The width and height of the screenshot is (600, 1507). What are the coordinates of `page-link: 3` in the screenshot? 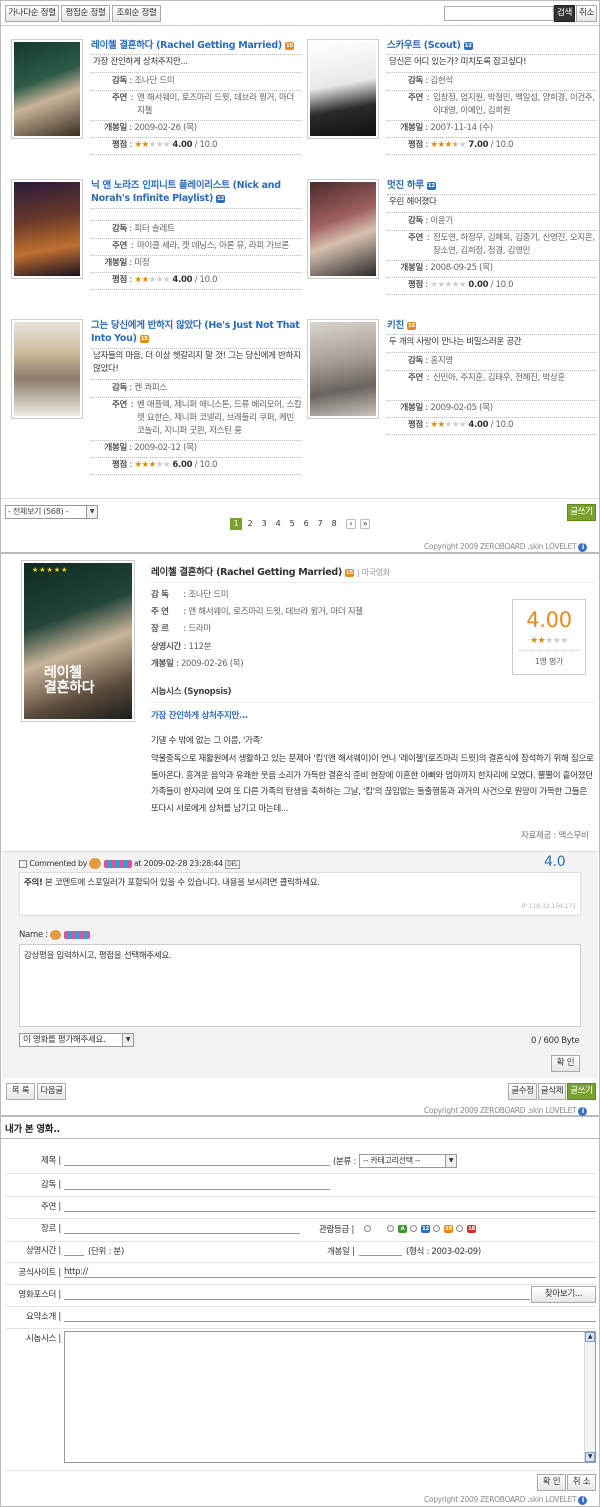 It's located at (264, 524).